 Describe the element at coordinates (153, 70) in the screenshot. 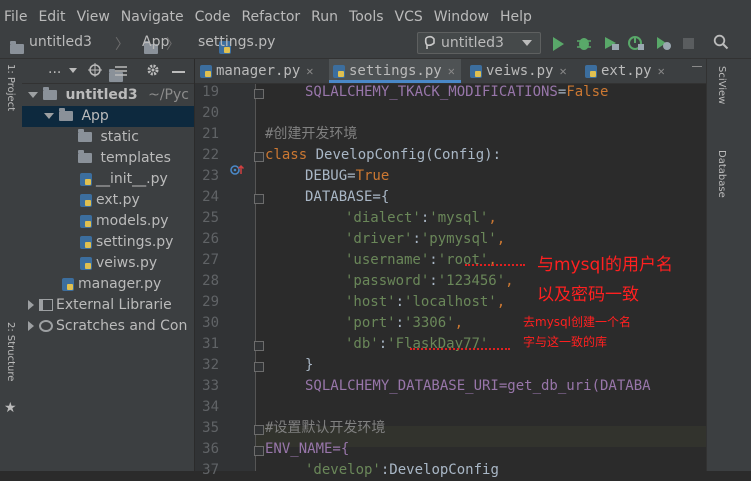

I see `gear-icon` at that location.